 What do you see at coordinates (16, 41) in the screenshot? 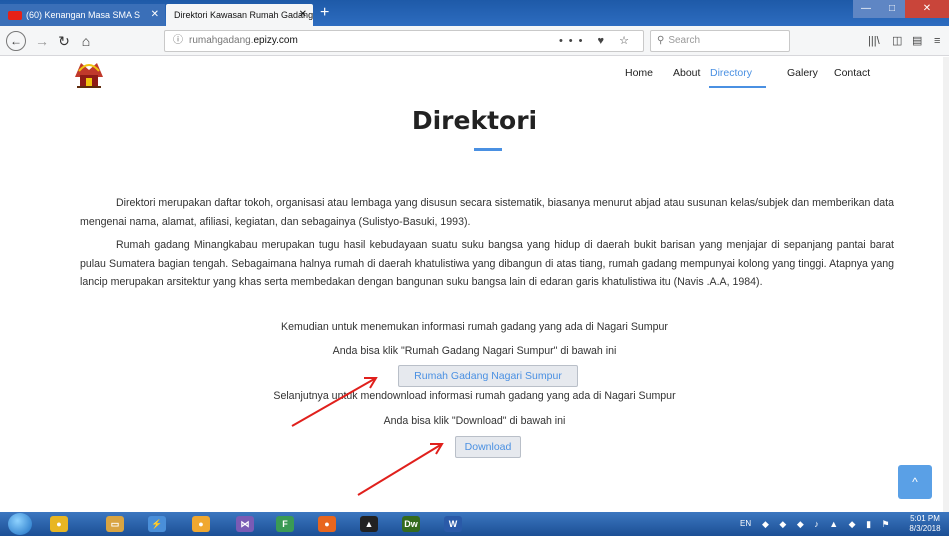
I see `back-button: ←` at bounding box center [16, 41].